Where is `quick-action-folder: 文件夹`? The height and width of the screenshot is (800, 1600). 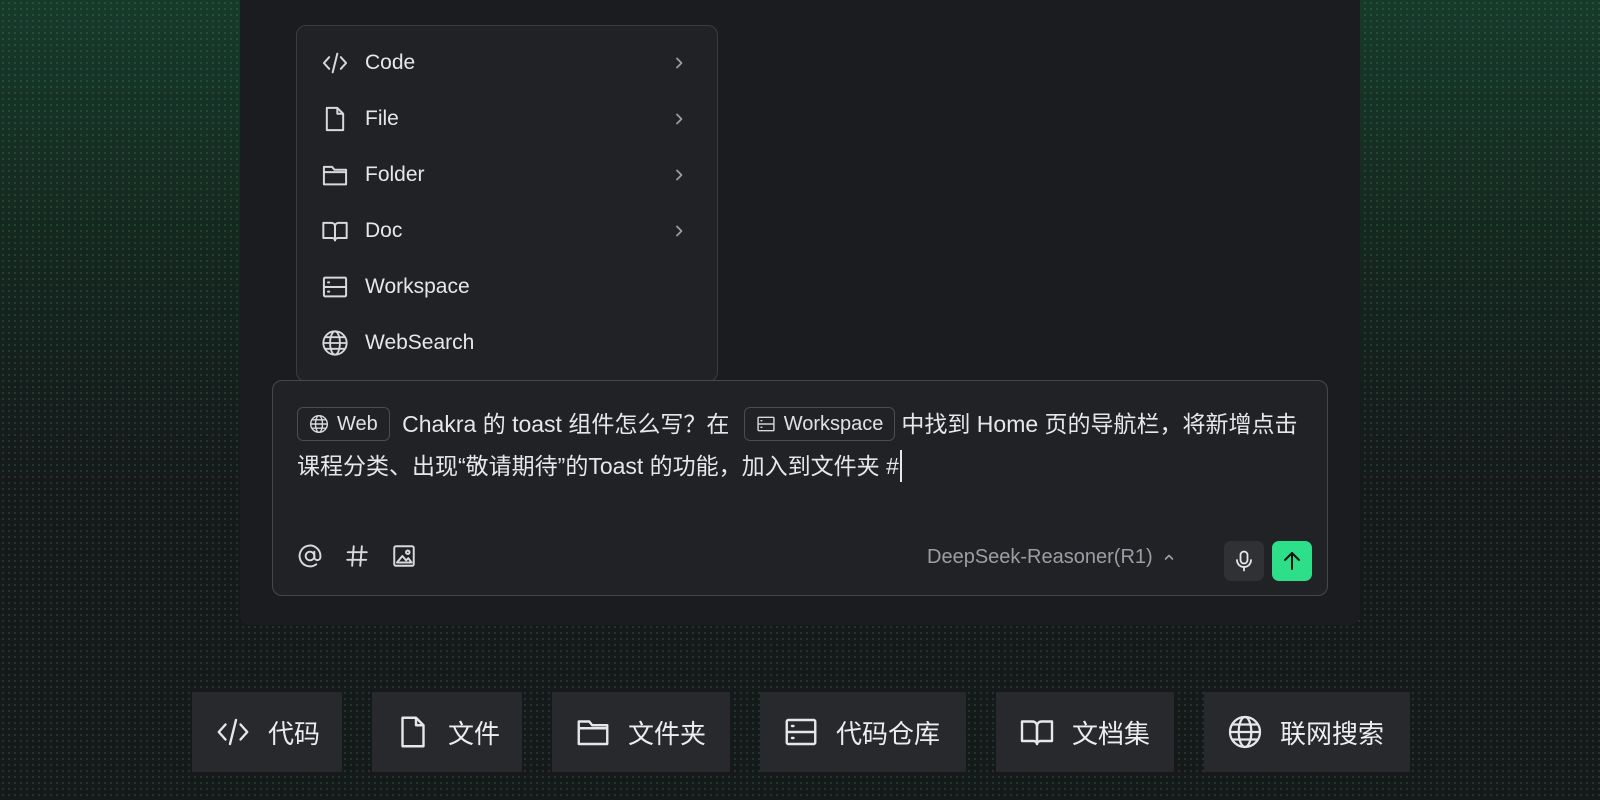
quick-action-folder: 文件夹 is located at coordinates (641, 732).